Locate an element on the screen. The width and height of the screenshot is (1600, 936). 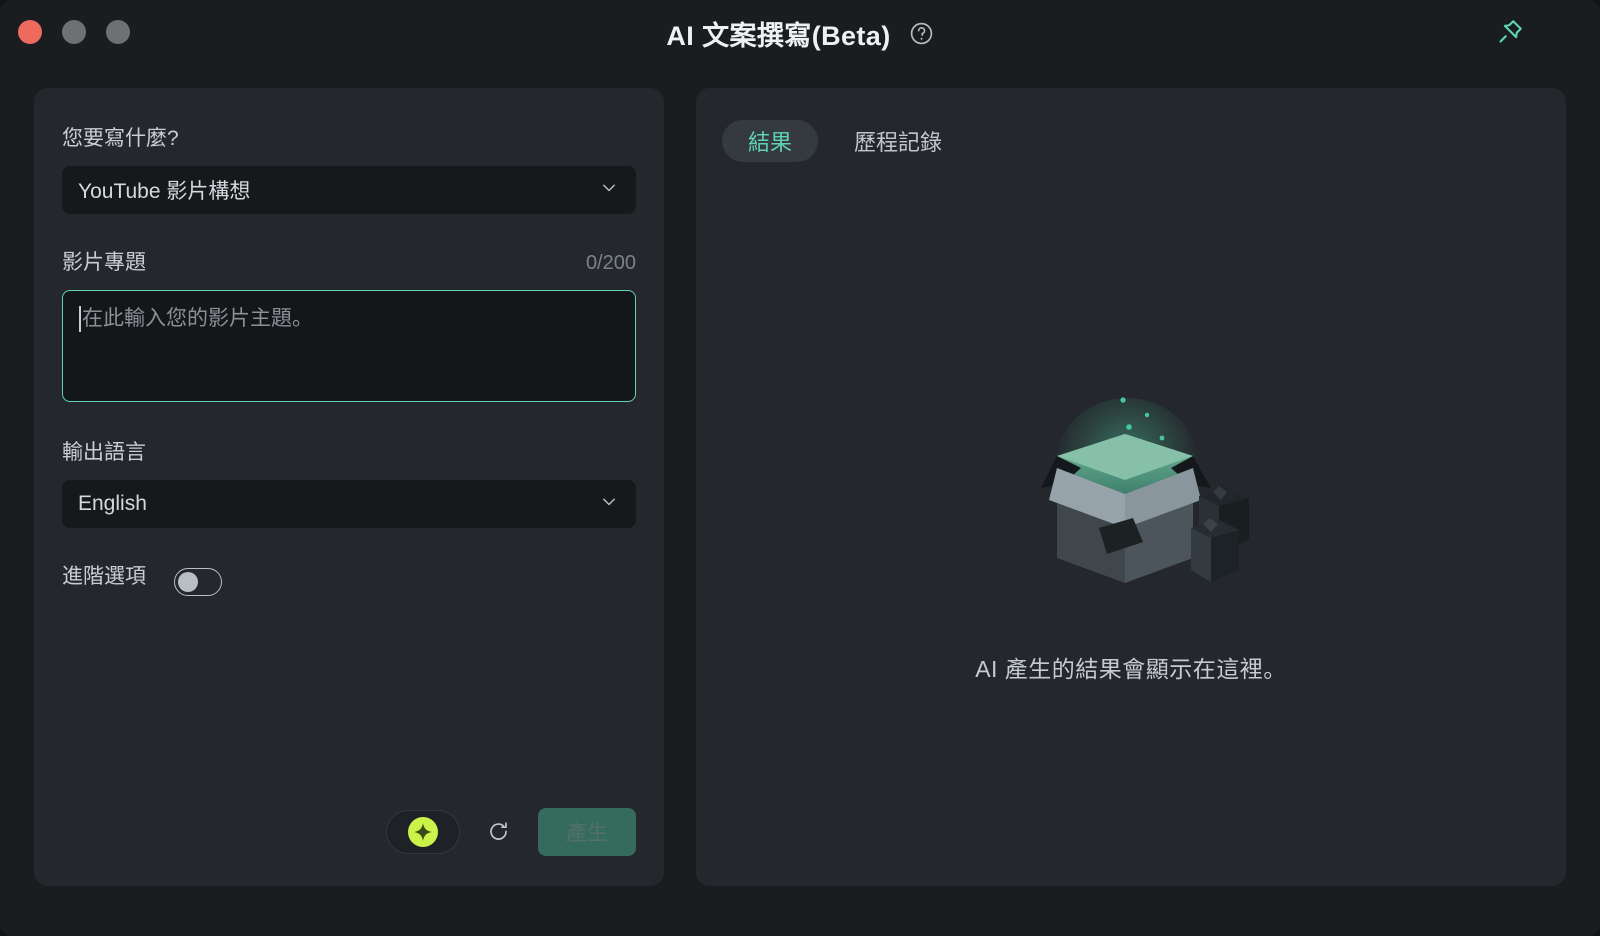
minimize-button is located at coordinates (74, 32).